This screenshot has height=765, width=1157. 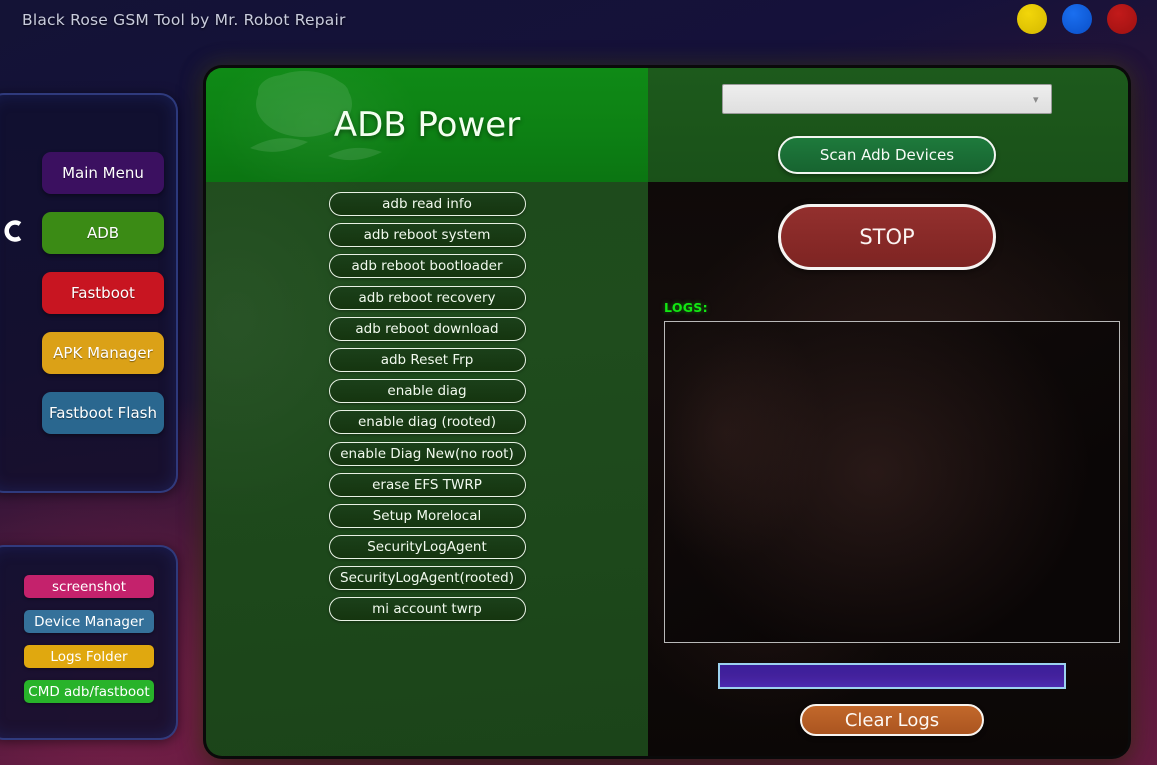 What do you see at coordinates (103, 413) in the screenshot?
I see `sidebar-item-fastboot-flash: Fastboot Flash` at bounding box center [103, 413].